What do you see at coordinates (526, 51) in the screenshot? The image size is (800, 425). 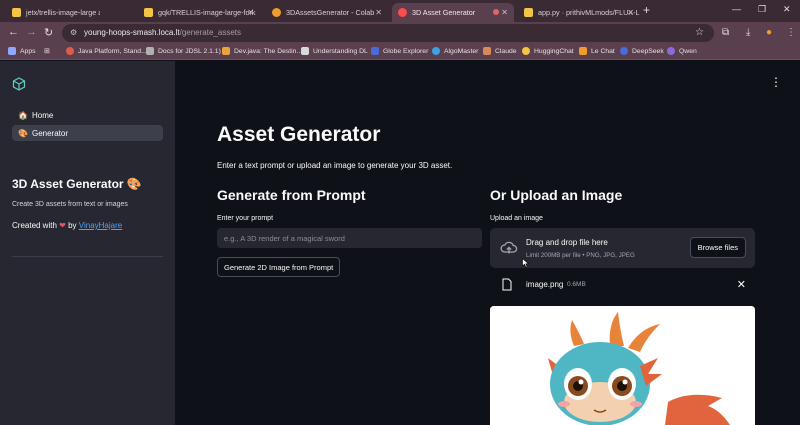 I see `huggingchat-icon` at bounding box center [526, 51].